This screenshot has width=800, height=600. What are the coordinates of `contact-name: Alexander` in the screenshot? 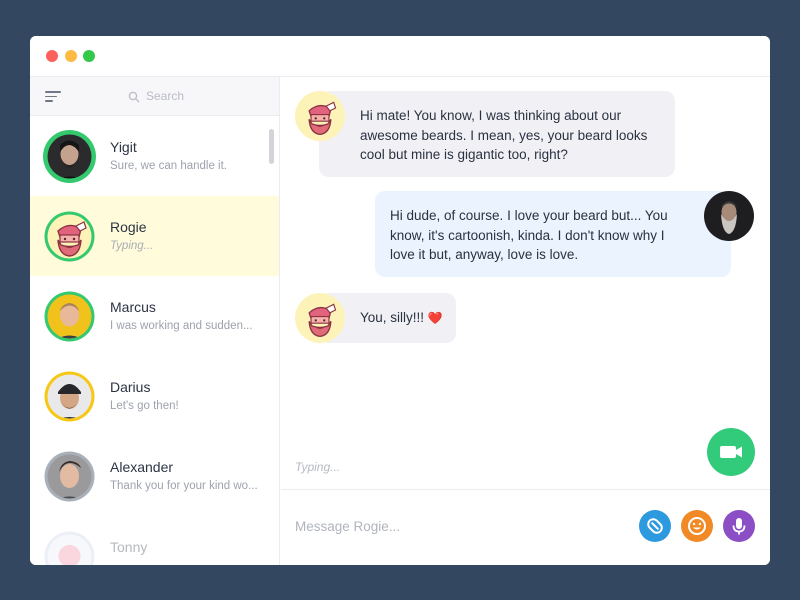 It's located at (142, 467).